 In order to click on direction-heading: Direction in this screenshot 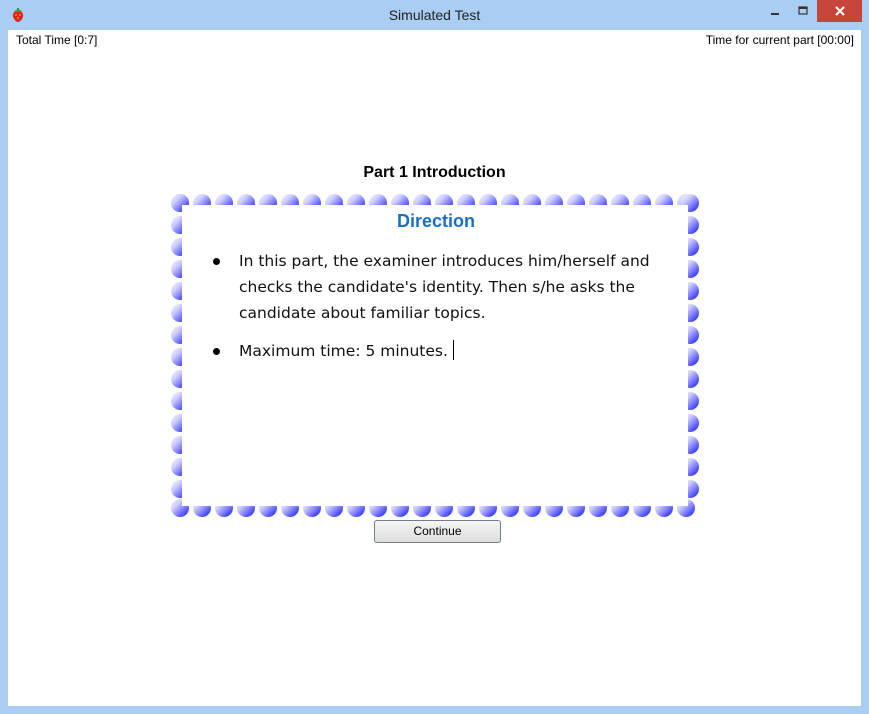, I will do `click(435, 221)`.